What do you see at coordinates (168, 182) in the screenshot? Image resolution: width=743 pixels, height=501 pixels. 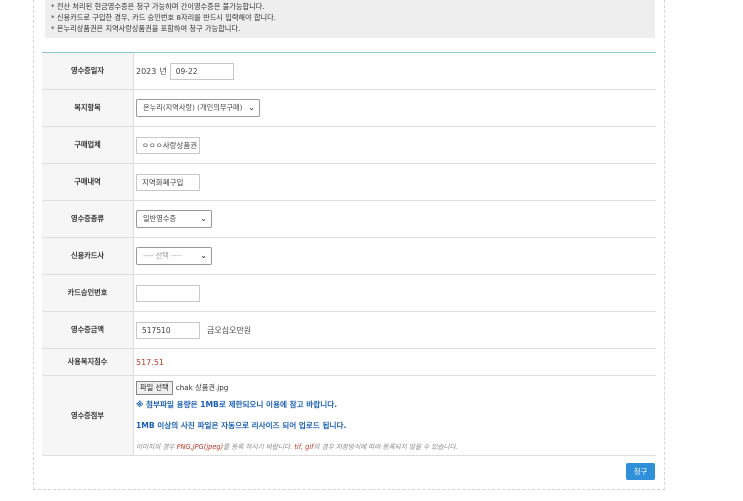 I see `purchase-detail-input: 지역화폐구입` at bounding box center [168, 182].